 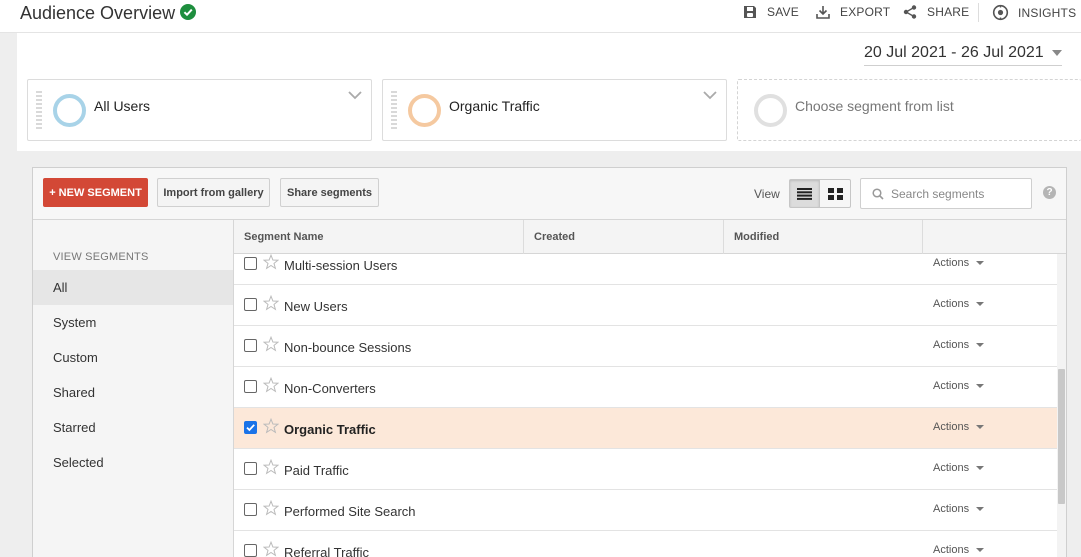 I want to click on sidebar-item-custom: Custom, so click(x=133, y=357).